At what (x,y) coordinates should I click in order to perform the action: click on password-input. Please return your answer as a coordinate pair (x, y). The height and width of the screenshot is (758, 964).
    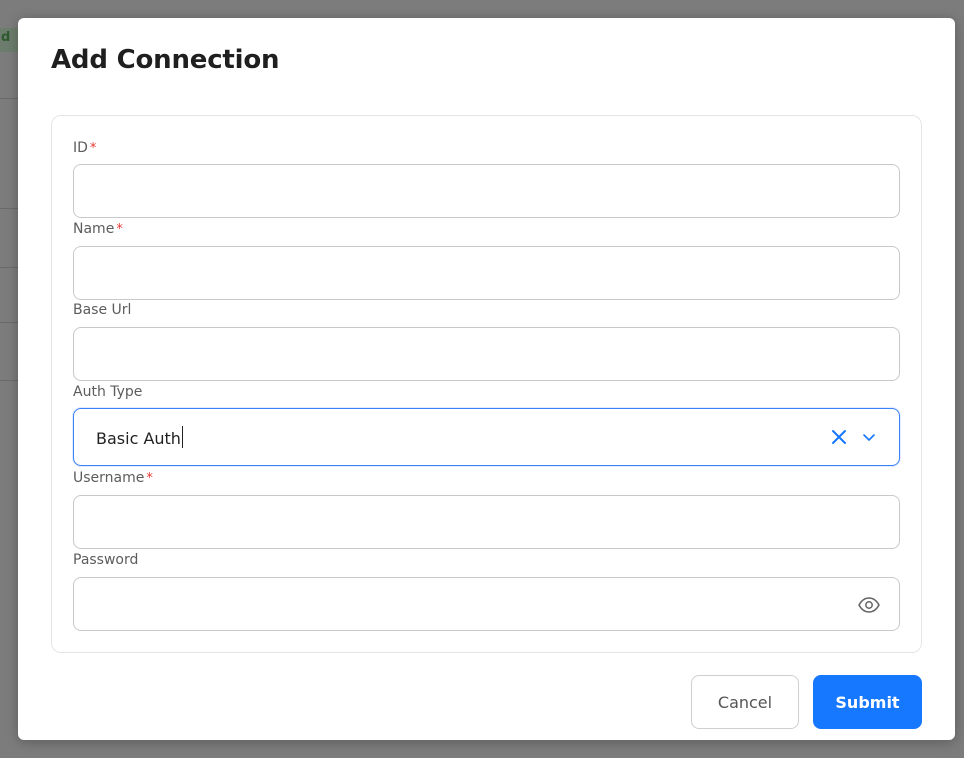
    Looking at the image, I should click on (486, 604).